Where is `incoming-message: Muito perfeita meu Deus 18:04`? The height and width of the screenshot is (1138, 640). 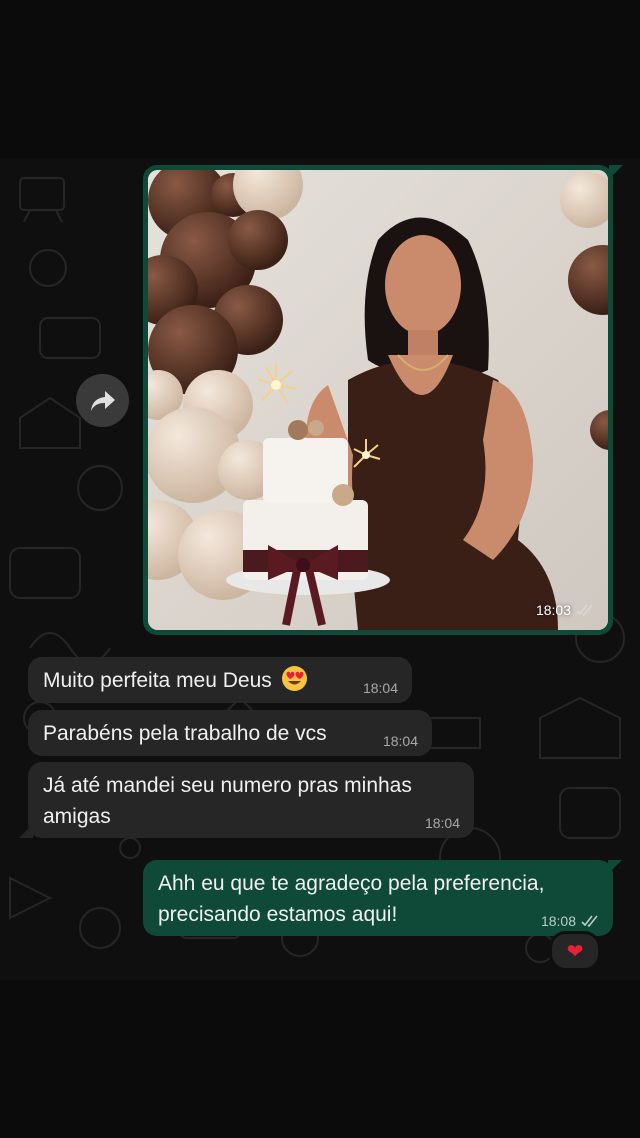 incoming-message: Muito perfeita meu Deus 18:04 is located at coordinates (220, 680).